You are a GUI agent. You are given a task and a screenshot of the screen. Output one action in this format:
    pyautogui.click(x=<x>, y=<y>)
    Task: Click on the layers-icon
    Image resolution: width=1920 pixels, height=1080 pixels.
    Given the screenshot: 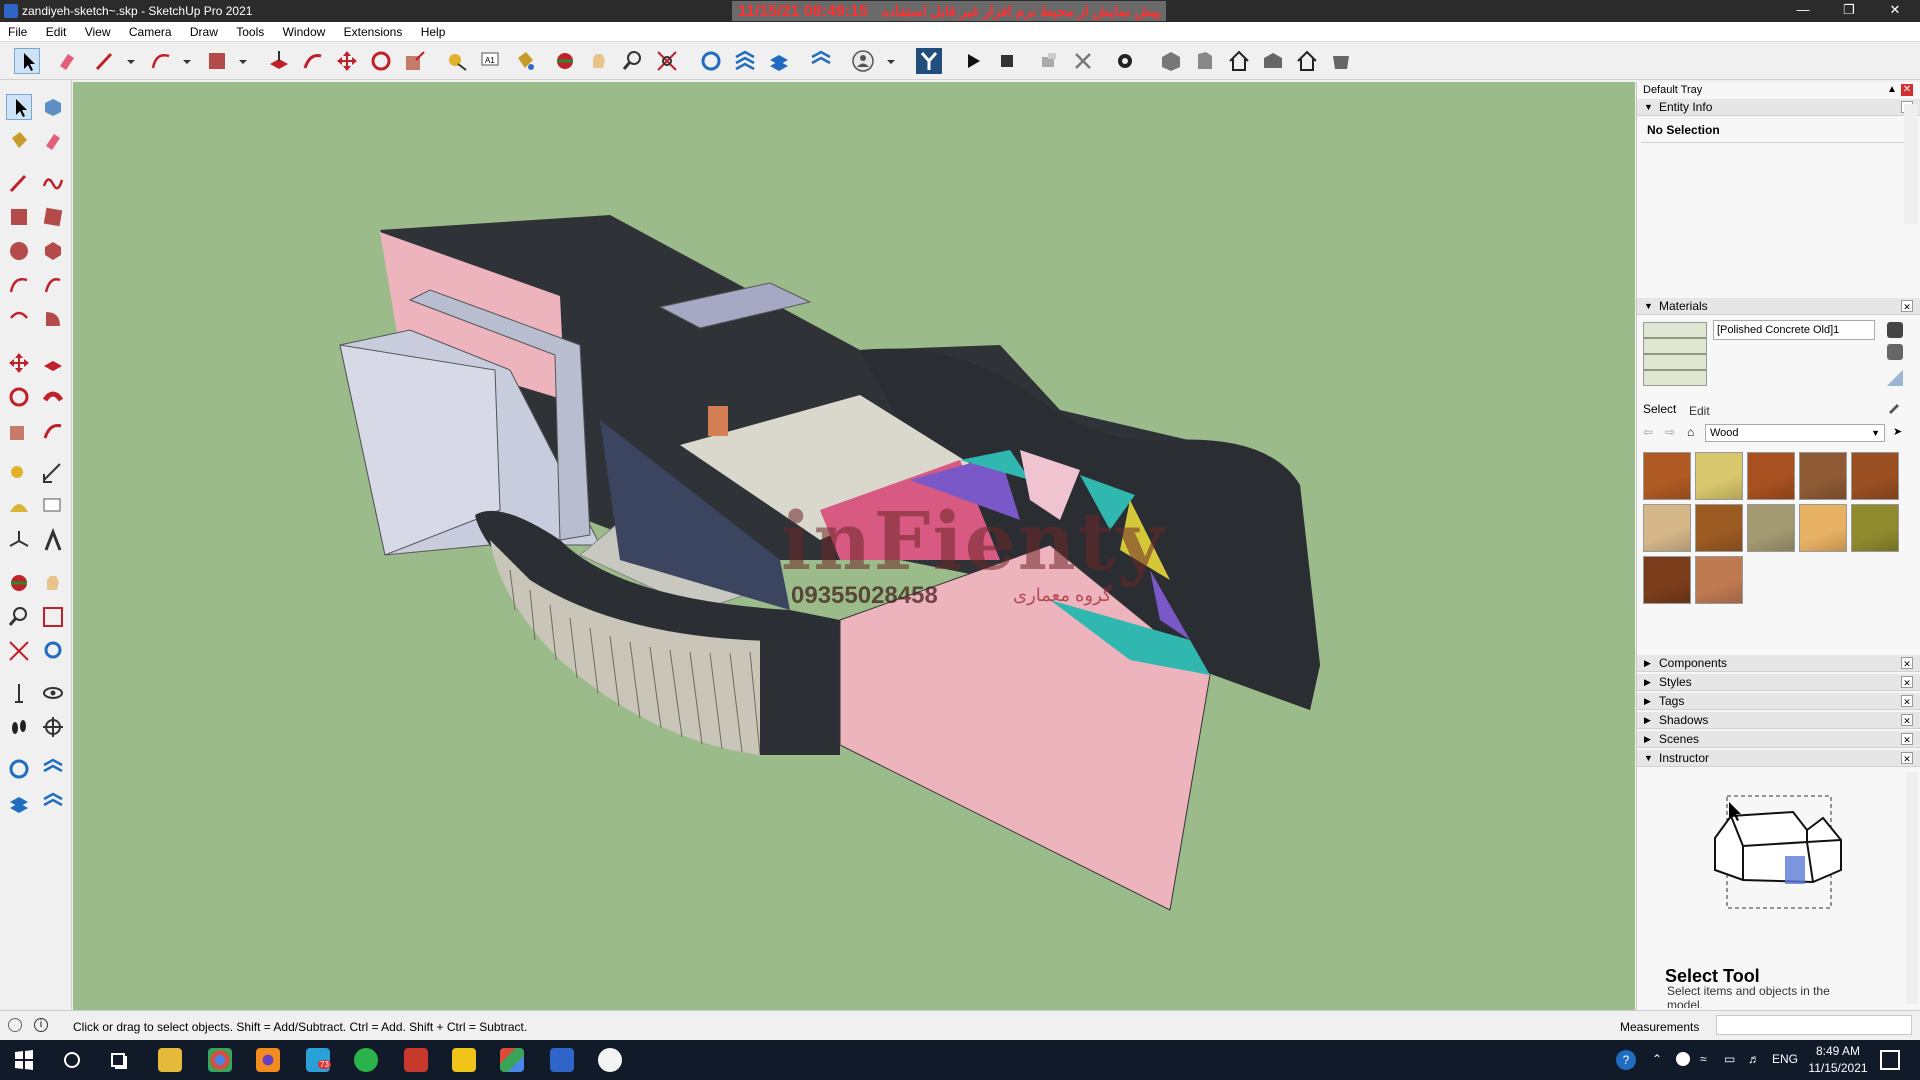 What is the action you would take?
    pyautogui.click(x=19, y=803)
    